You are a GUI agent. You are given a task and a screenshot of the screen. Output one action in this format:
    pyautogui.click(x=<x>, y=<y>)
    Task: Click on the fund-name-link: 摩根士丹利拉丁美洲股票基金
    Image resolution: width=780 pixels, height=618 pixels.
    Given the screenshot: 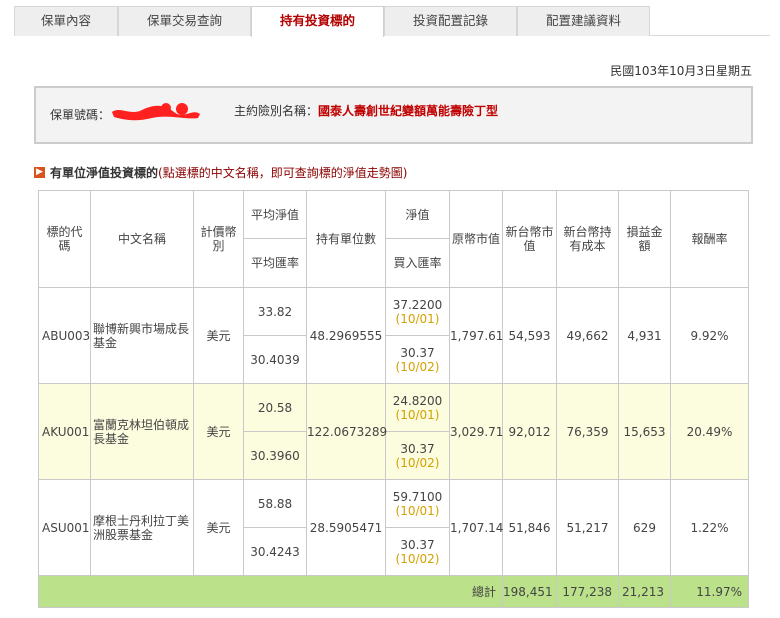 What is the action you would take?
    pyautogui.click(x=142, y=527)
    